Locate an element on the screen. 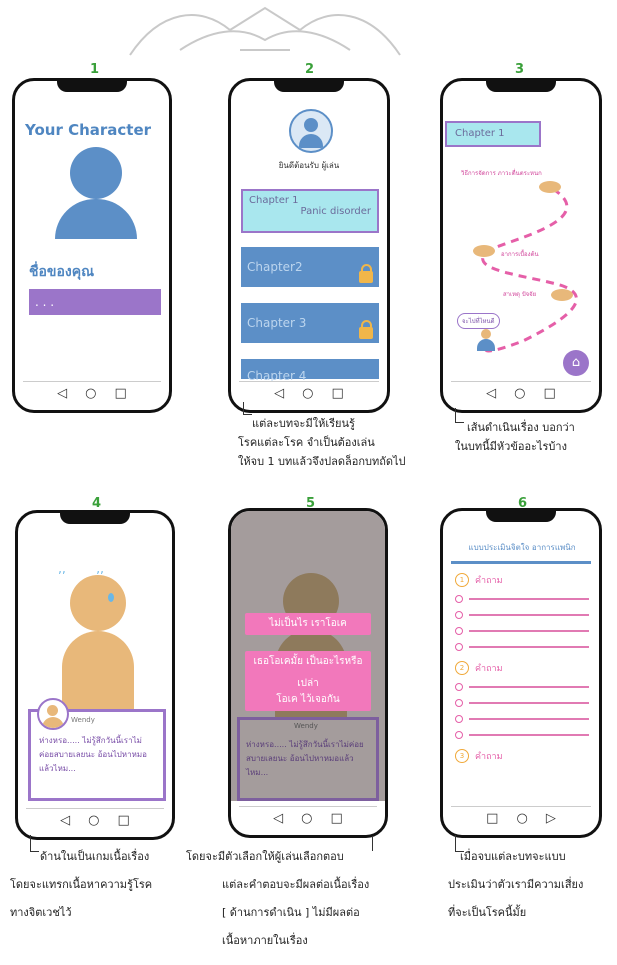  annotation-line: ด้านในเป็นเกมเนื้อเรื่อง is located at coordinates (95, 856).